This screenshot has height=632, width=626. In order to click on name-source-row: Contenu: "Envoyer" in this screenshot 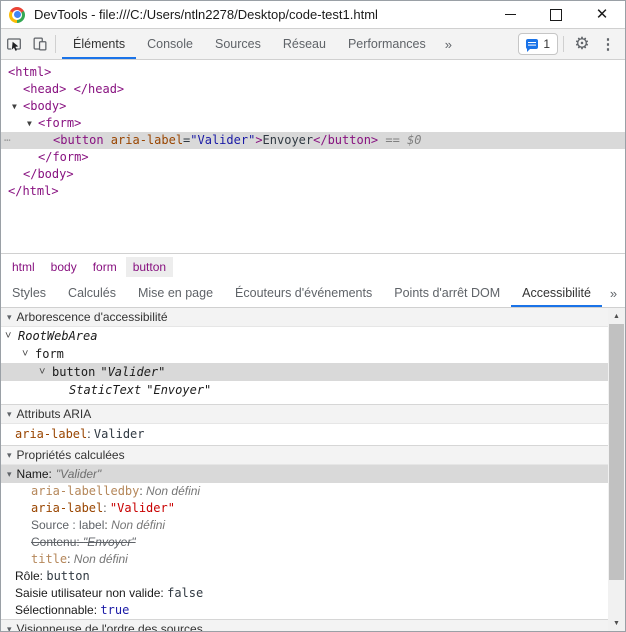, I will do `click(313, 542)`.